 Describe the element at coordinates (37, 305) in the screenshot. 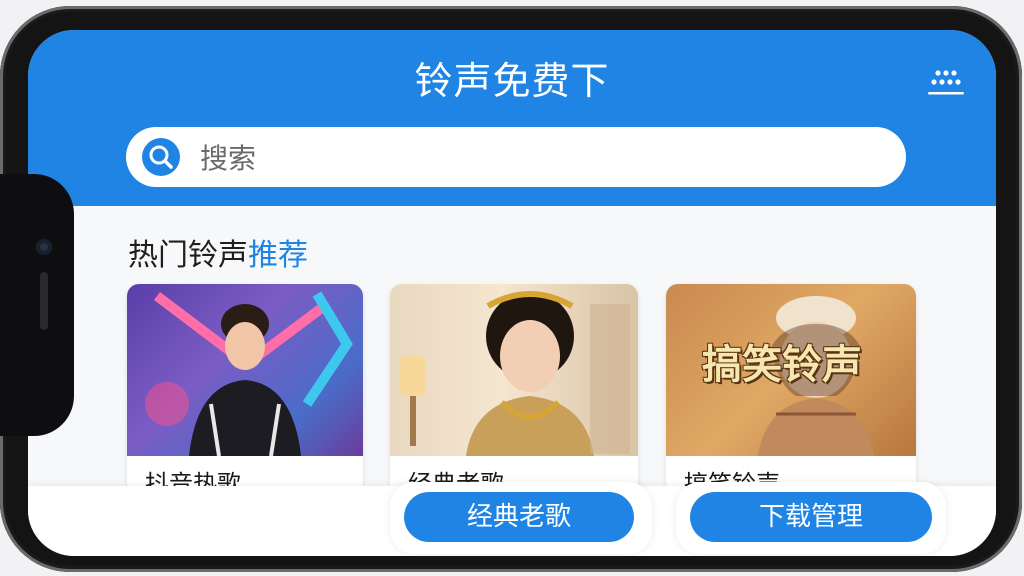

I see `camera-notch` at that location.